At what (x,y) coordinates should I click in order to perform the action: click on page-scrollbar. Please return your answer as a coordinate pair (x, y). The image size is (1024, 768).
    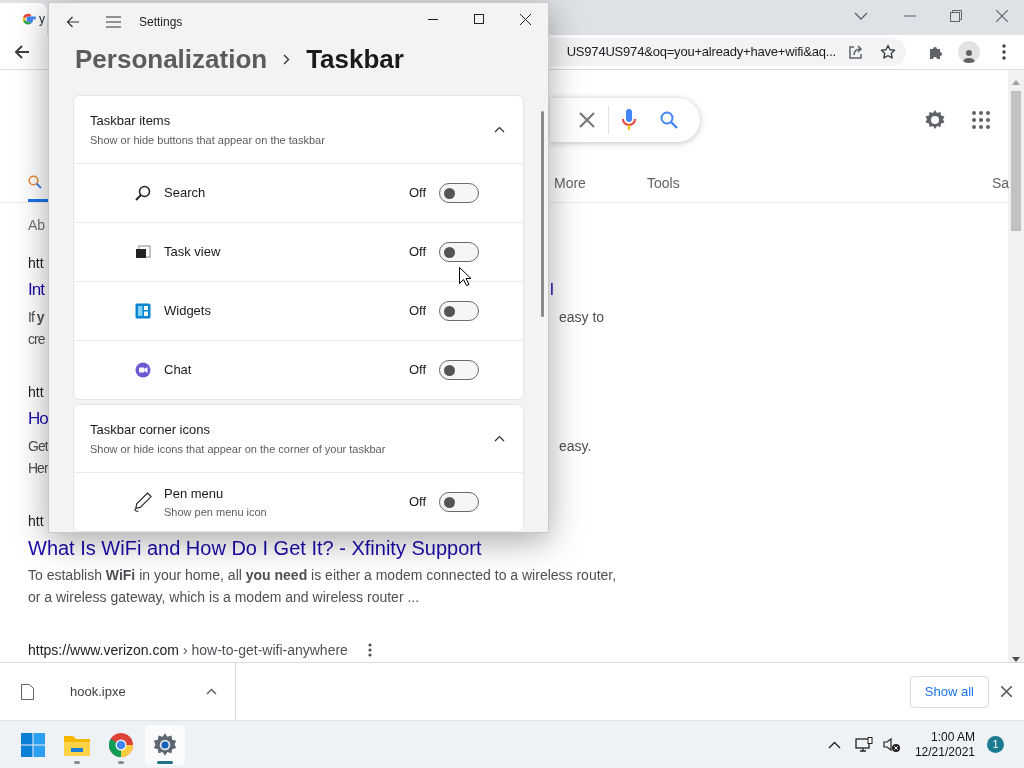
    Looking at the image, I should click on (1016, 366).